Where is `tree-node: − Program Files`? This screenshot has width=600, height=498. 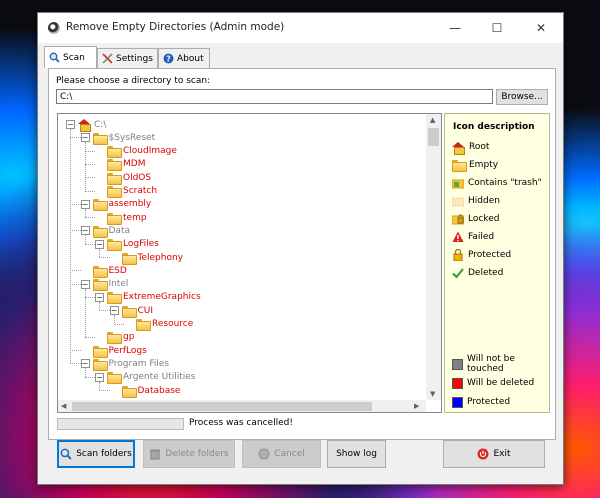
tree-node: − Program Files is located at coordinates (125, 364).